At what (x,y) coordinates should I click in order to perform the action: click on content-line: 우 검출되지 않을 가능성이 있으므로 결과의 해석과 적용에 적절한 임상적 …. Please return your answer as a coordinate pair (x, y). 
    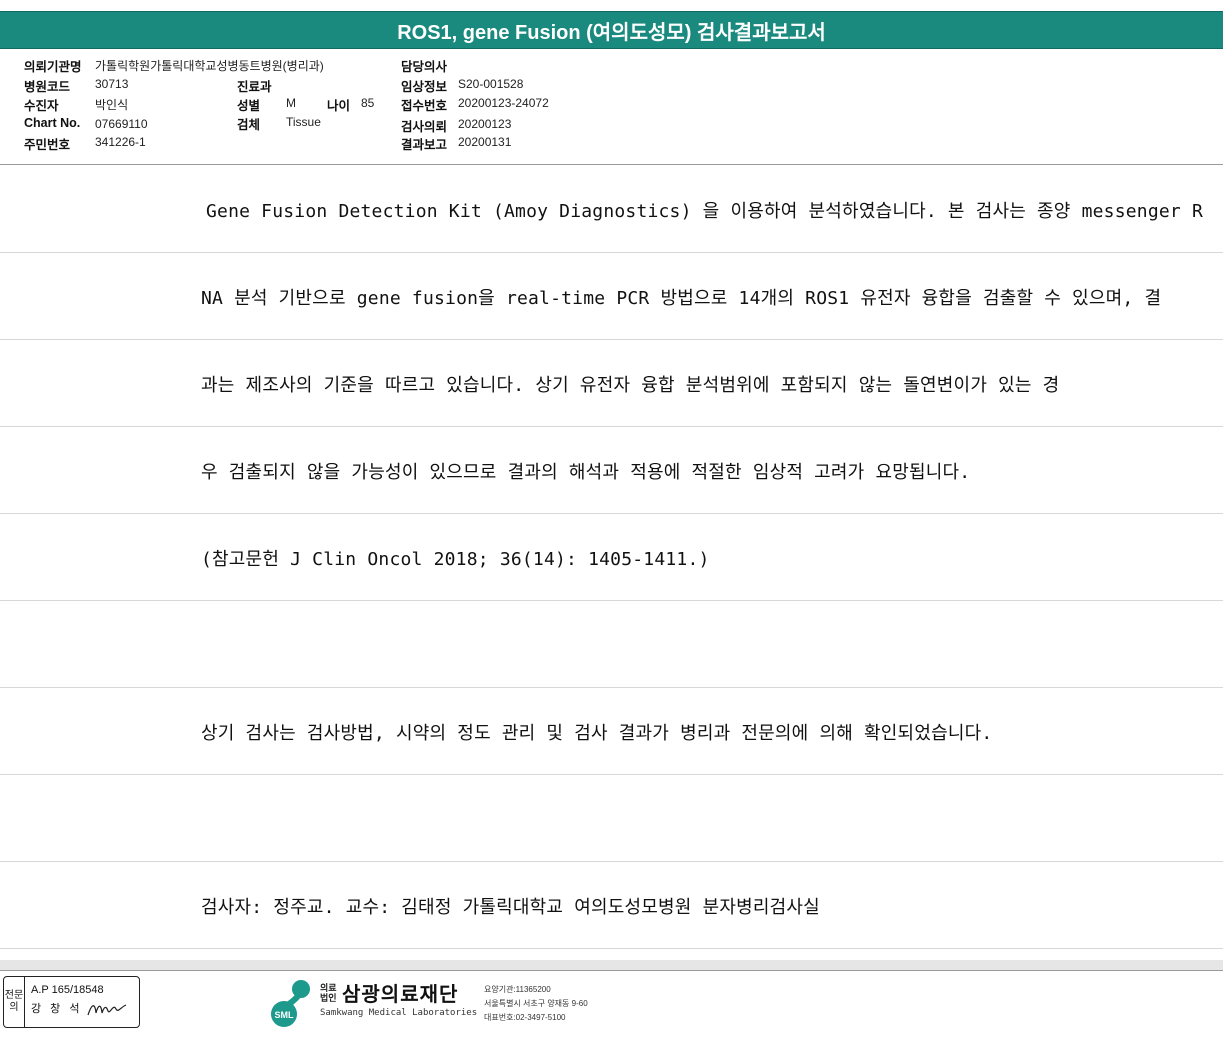
    Looking at the image, I should click on (586, 472).